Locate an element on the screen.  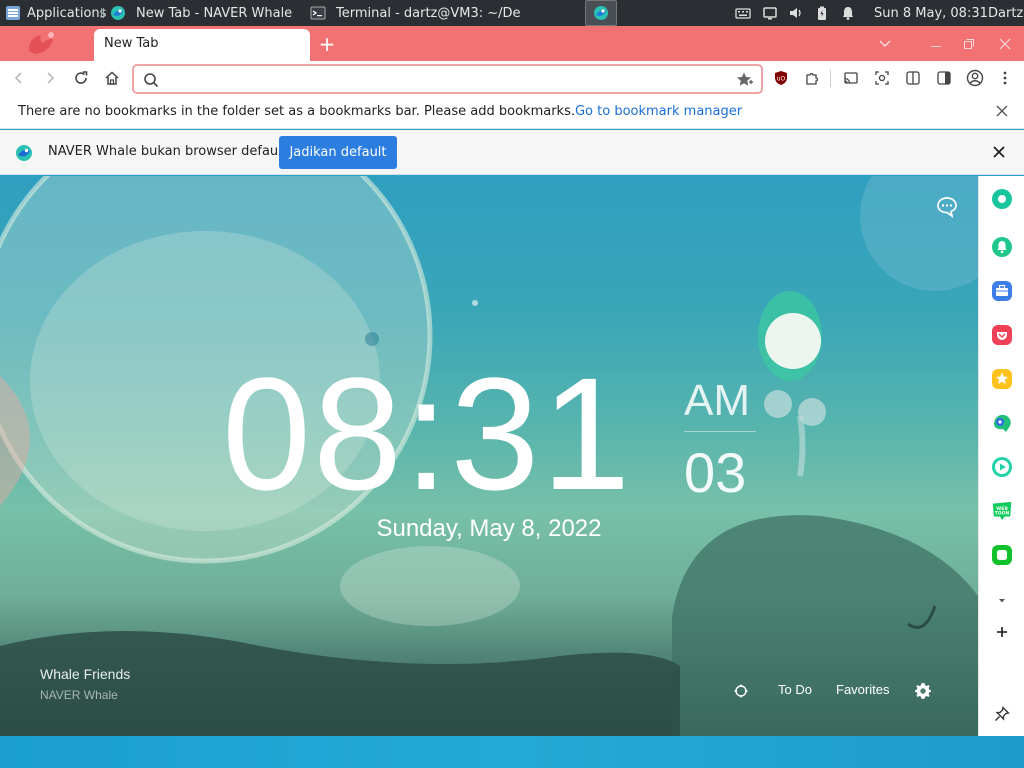
whale-browser-icon is located at coordinates (118, 13).